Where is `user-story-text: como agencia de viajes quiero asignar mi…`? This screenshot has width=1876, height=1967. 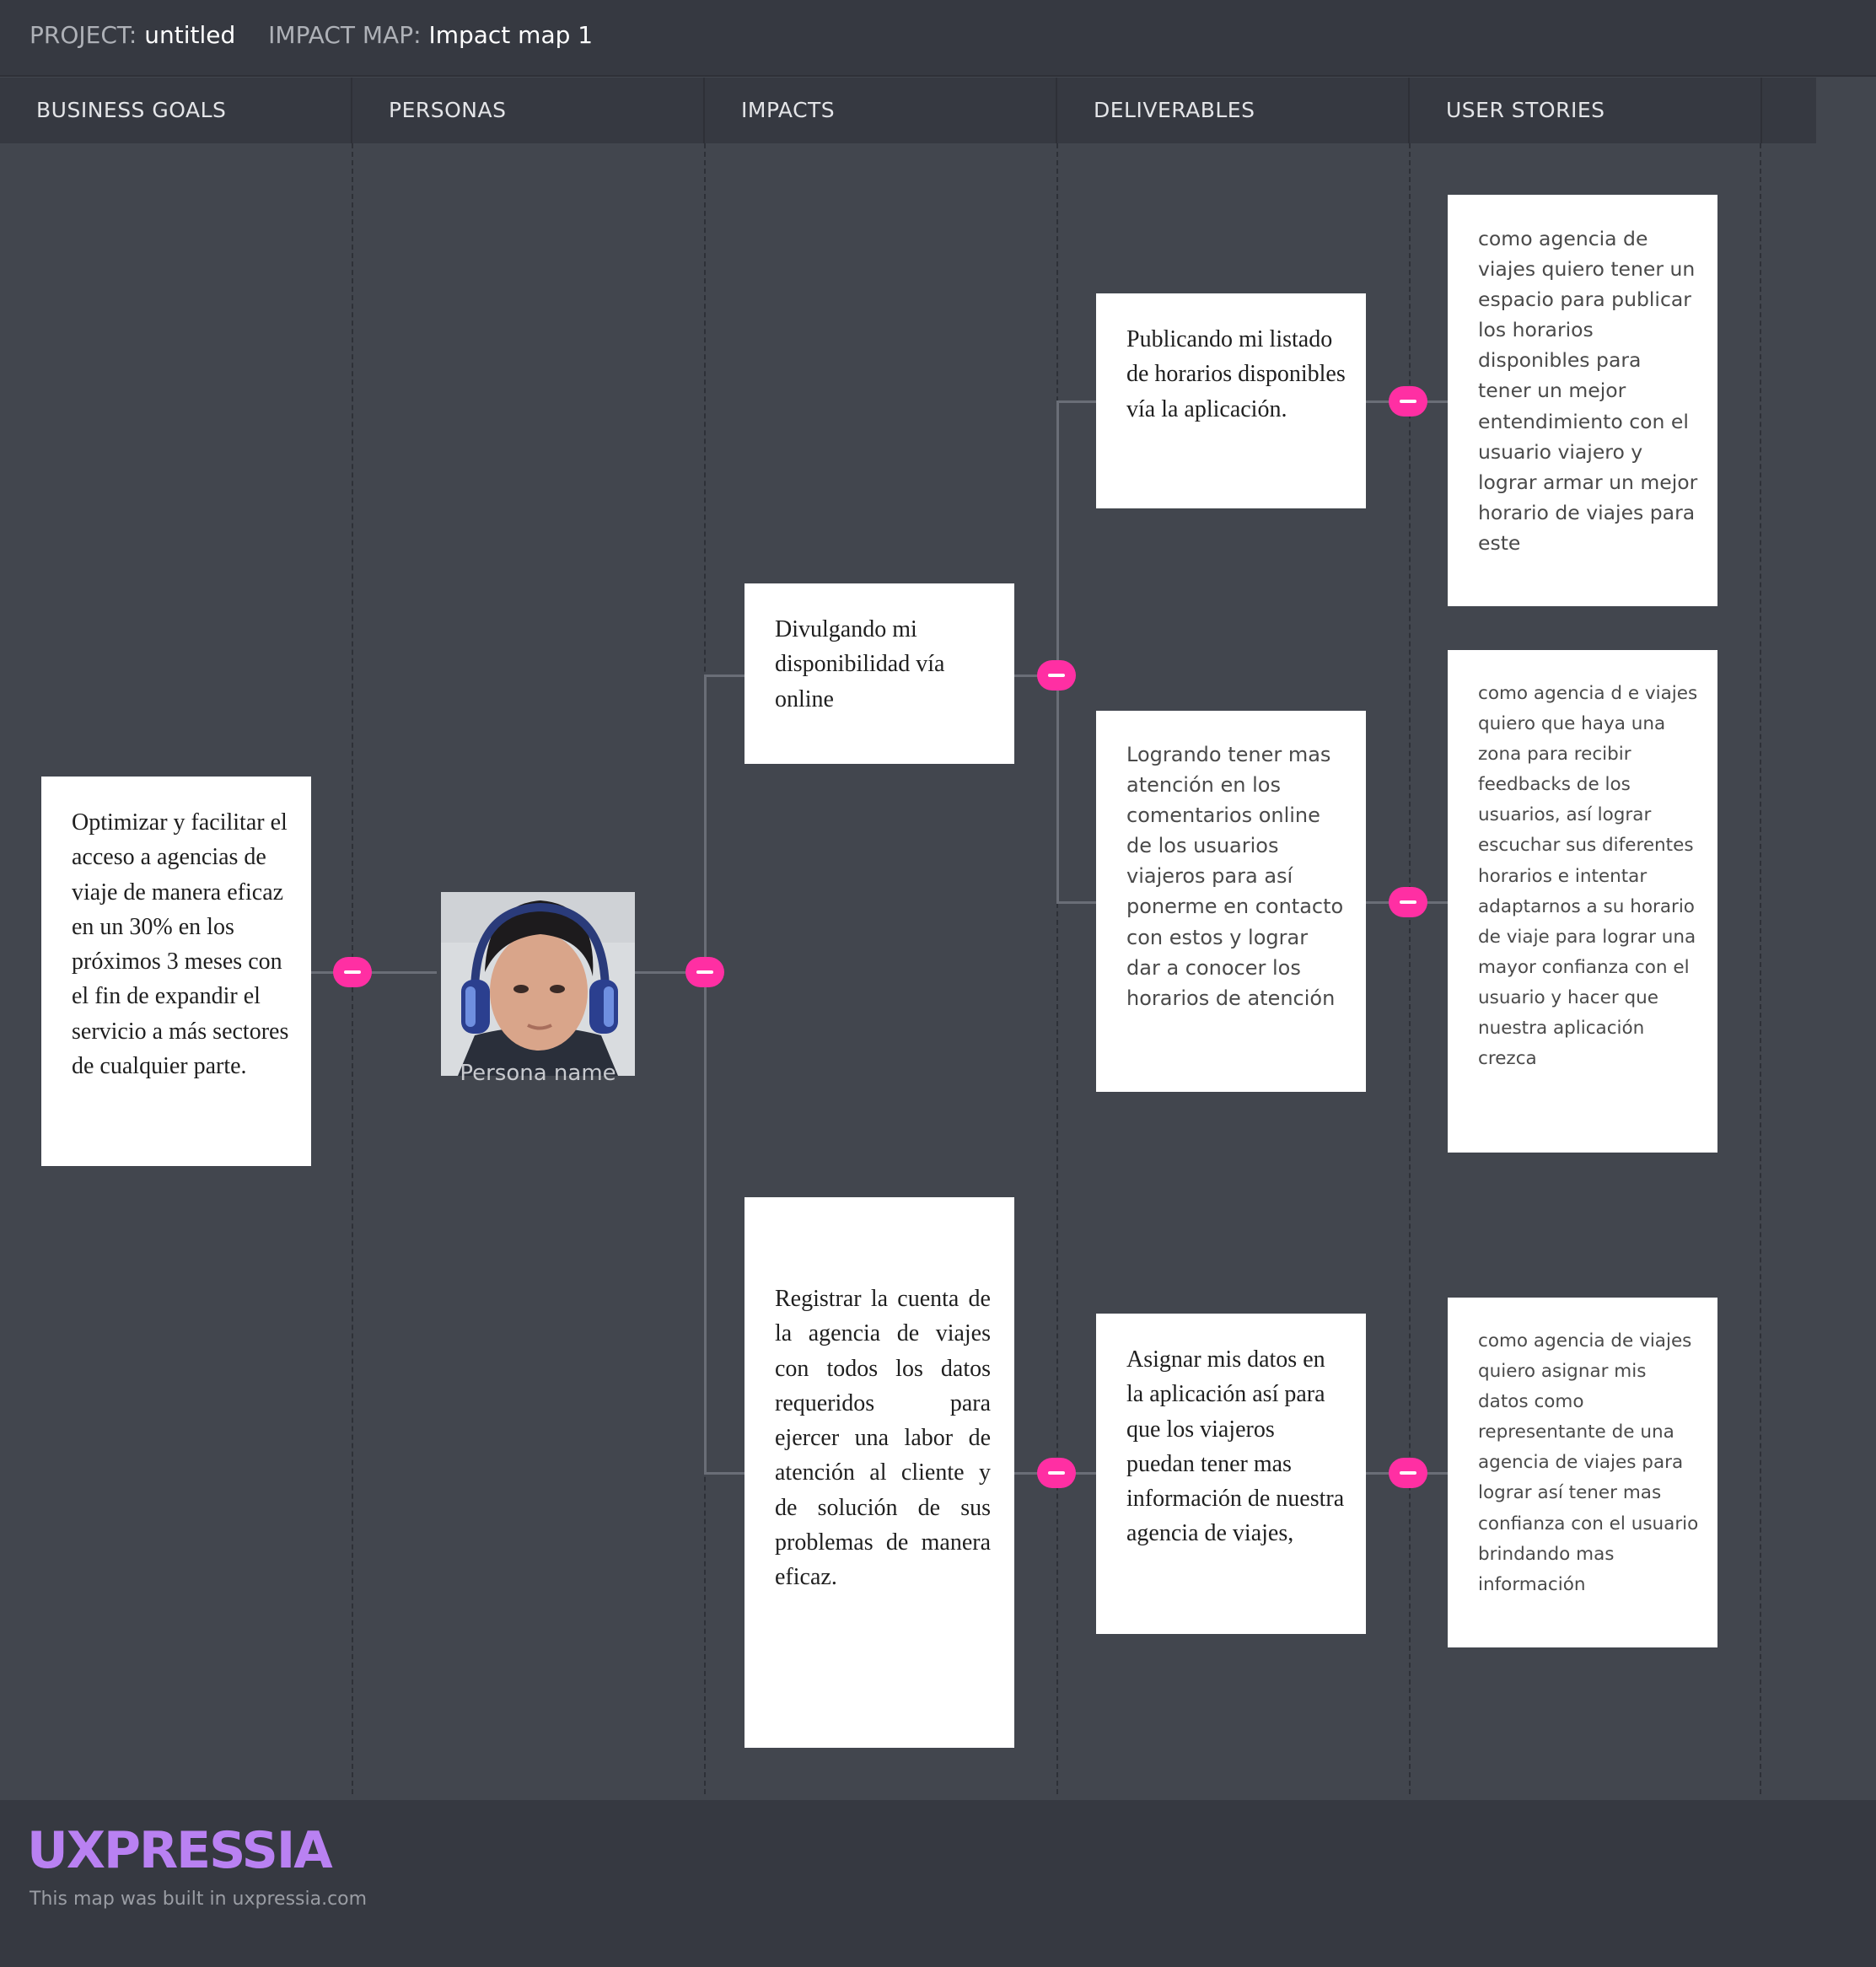 user-story-text: como agencia de viajes quiero asignar mi… is located at coordinates (1588, 1462).